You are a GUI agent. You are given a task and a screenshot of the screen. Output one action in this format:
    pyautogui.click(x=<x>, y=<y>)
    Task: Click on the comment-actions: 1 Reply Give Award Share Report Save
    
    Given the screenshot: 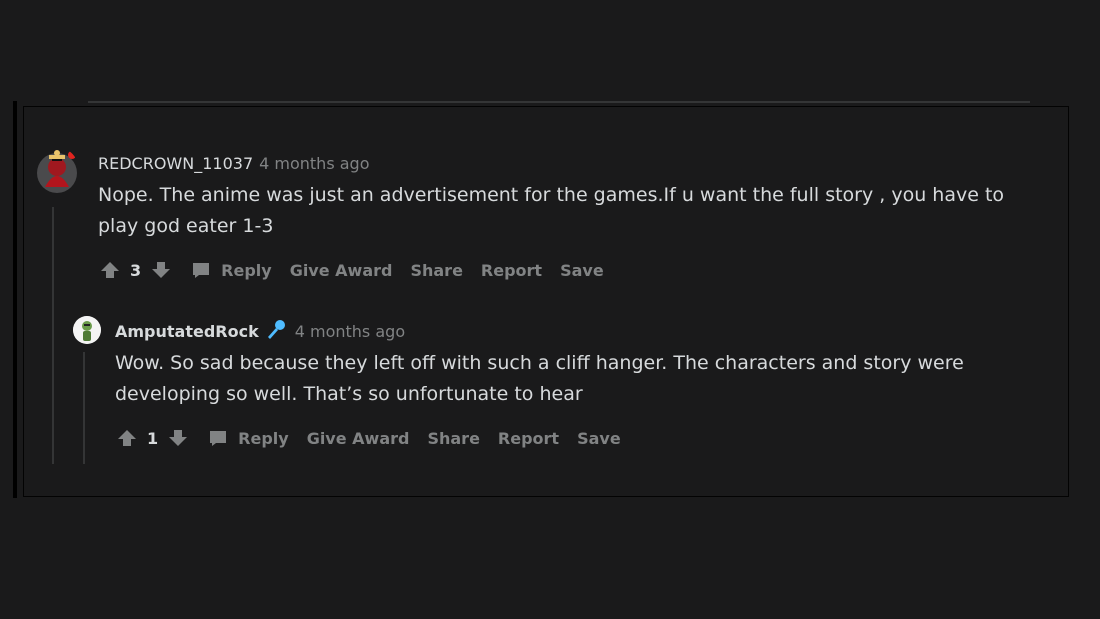 What is the action you would take?
    pyautogui.click(x=378, y=438)
    